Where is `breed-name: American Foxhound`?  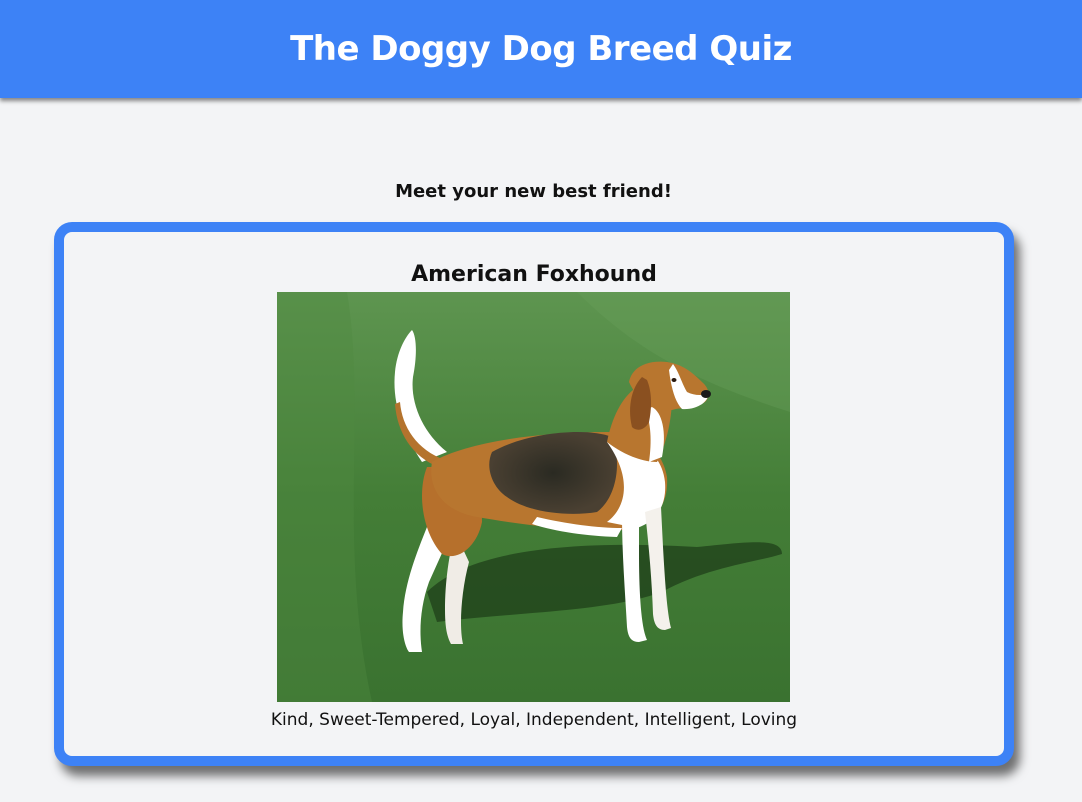 breed-name: American Foxhound is located at coordinates (534, 274).